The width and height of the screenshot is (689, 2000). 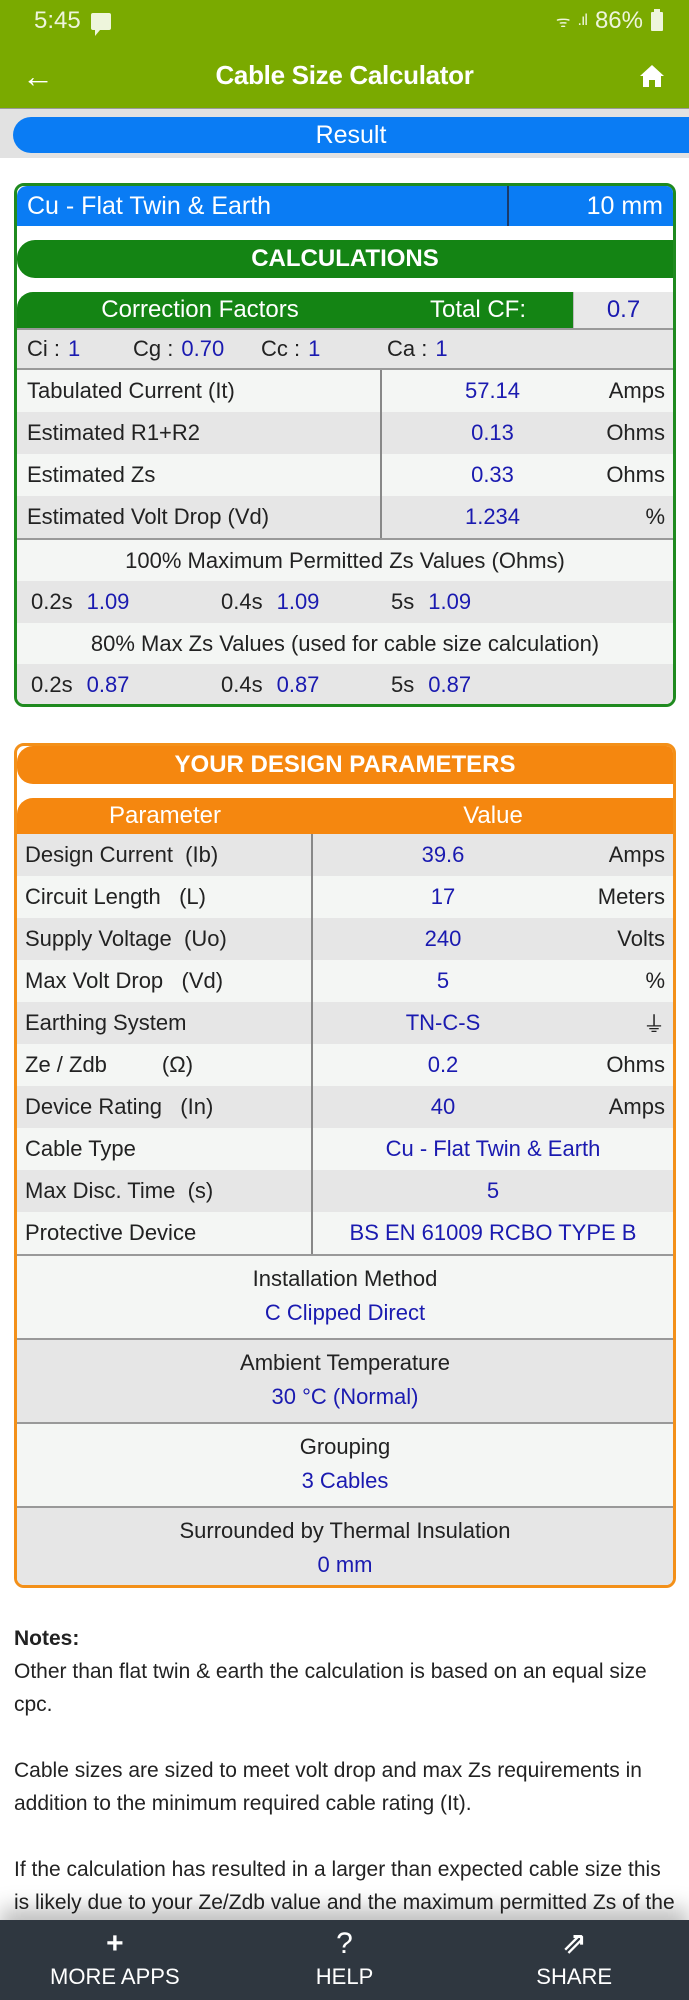 I want to click on factor-ci: Ci :1, so click(x=54, y=348).